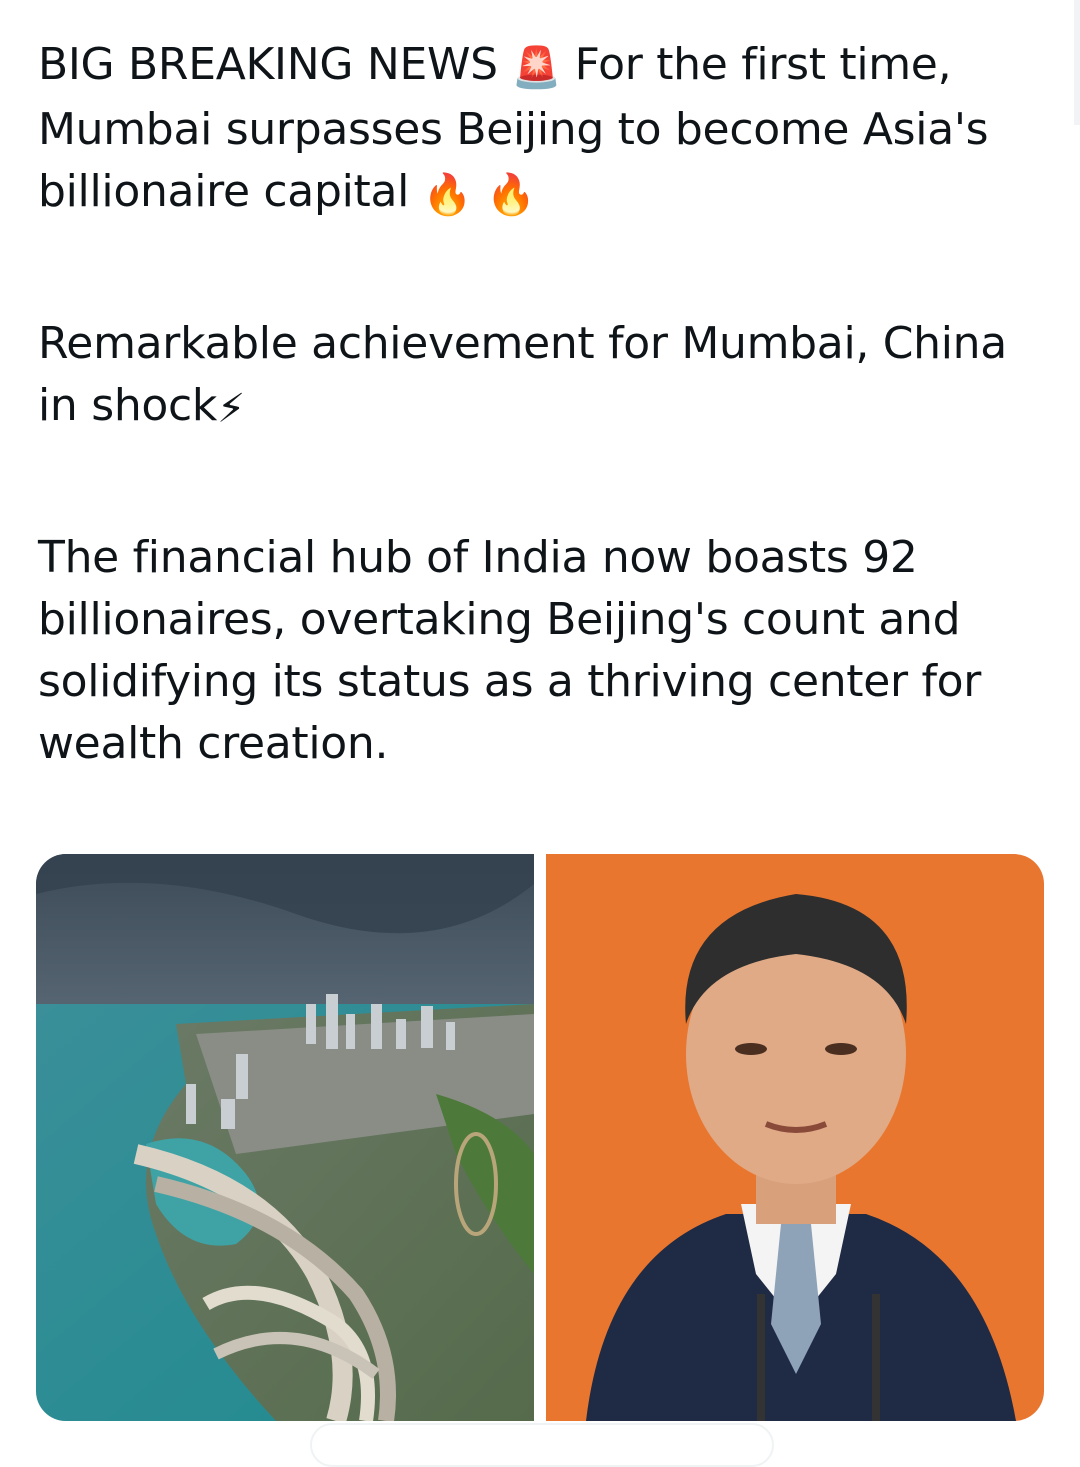  I want to click on siren-icon: 🚨, so click(536, 68).